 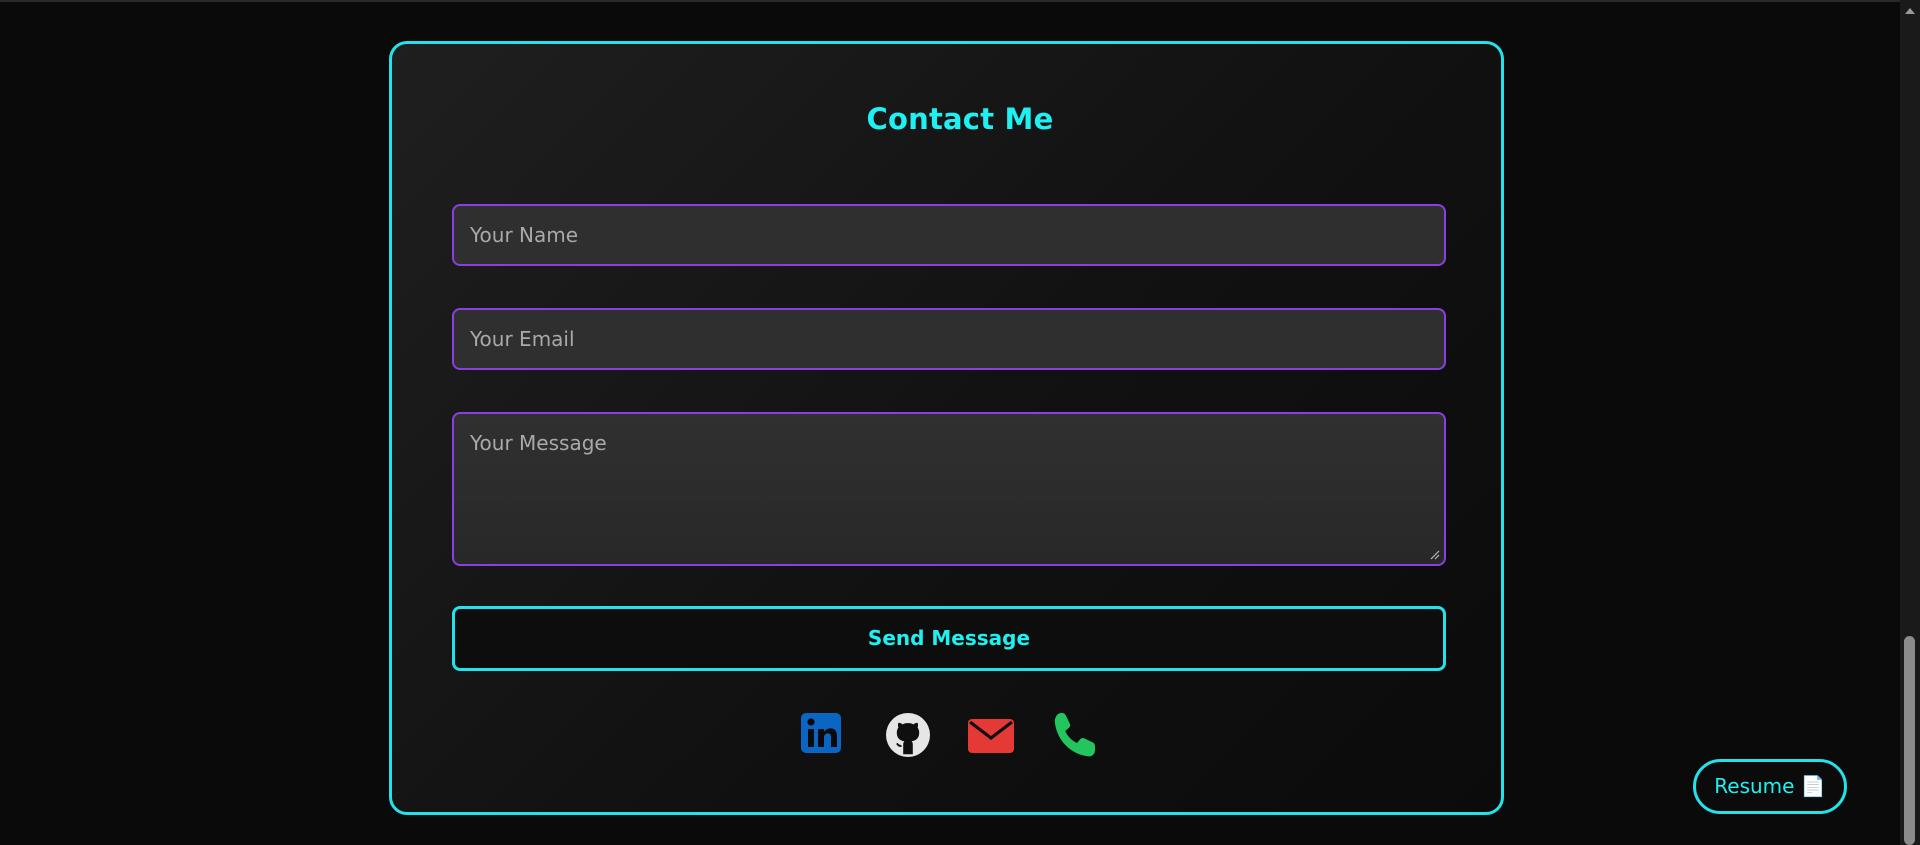 I want to click on github-icon, so click(x=908, y=735).